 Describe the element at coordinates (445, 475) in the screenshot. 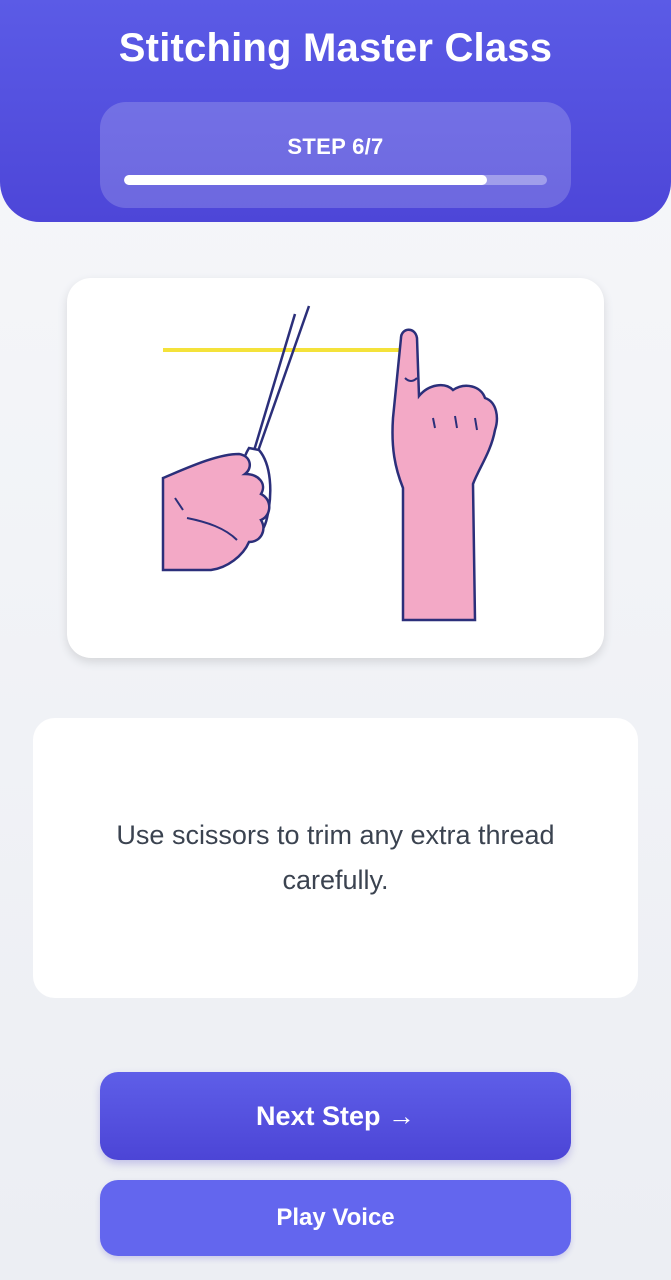

I see `pointing-hand-icon` at that location.